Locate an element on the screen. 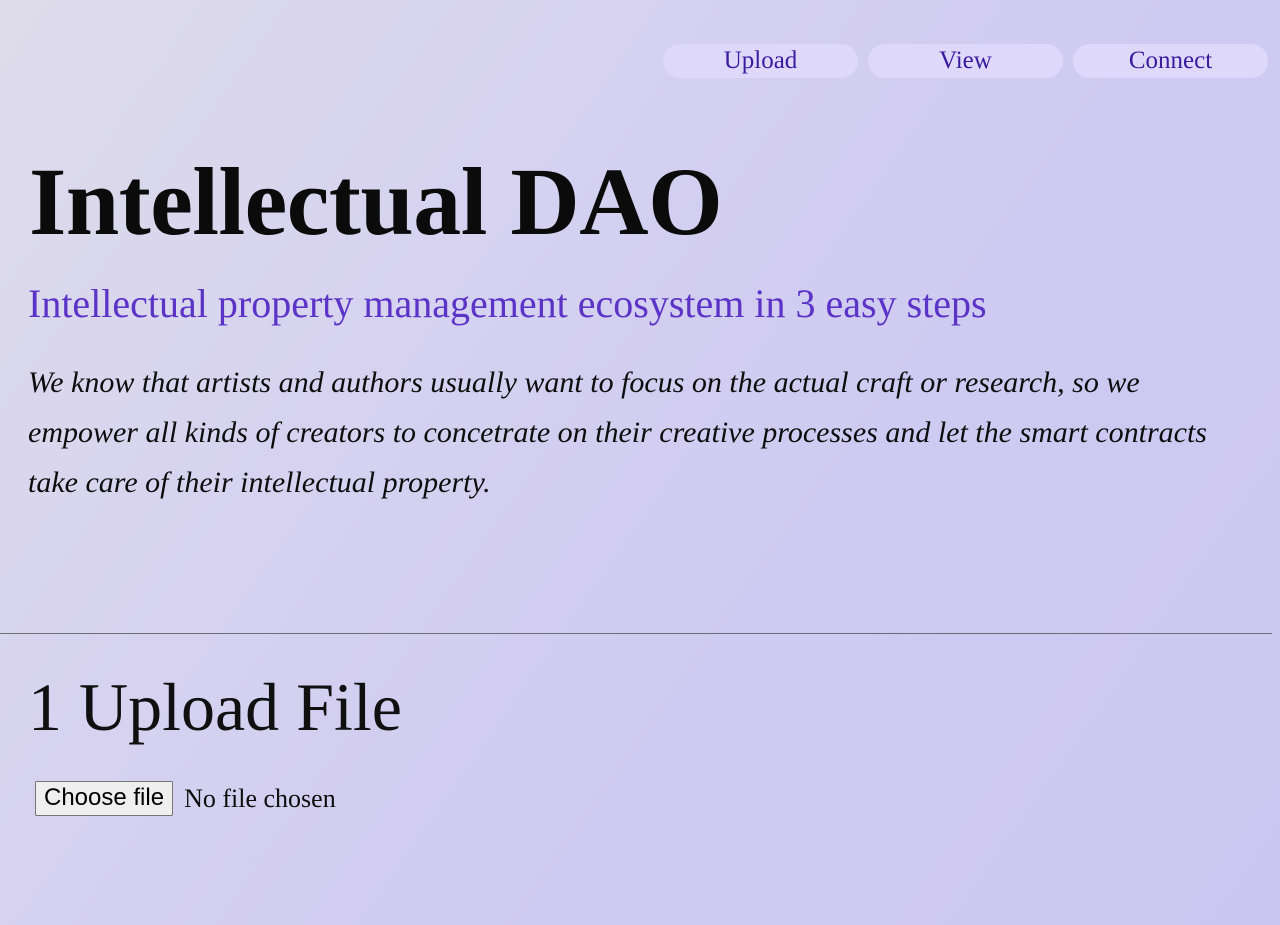  file-input-row: Choose file No file chosen is located at coordinates (185, 798).